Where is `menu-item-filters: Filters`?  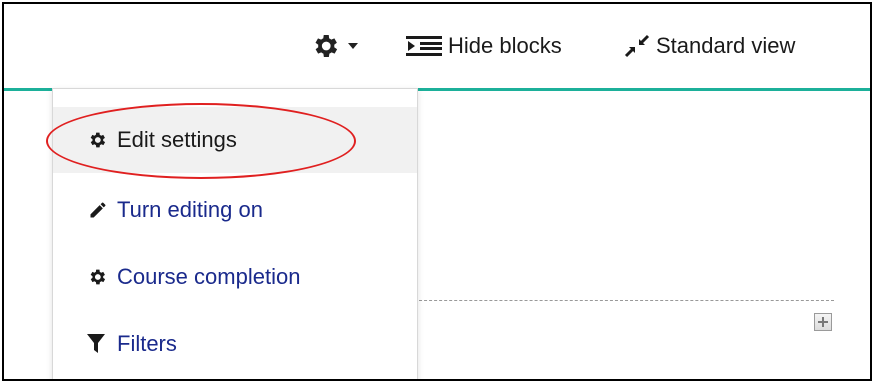 menu-item-filters: Filters is located at coordinates (235, 344).